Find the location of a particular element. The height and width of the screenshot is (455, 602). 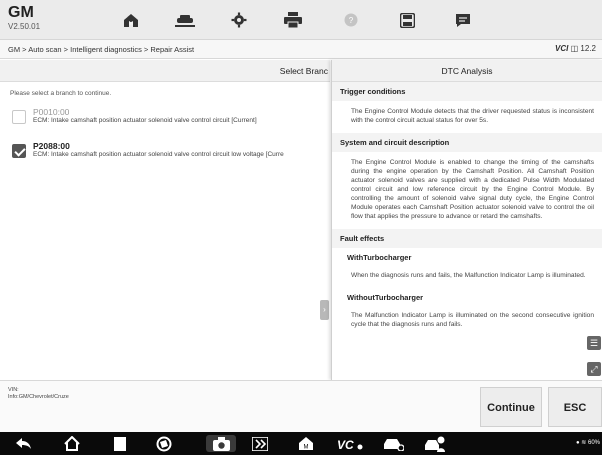

screen-record-icon is located at coordinates (260, 443).